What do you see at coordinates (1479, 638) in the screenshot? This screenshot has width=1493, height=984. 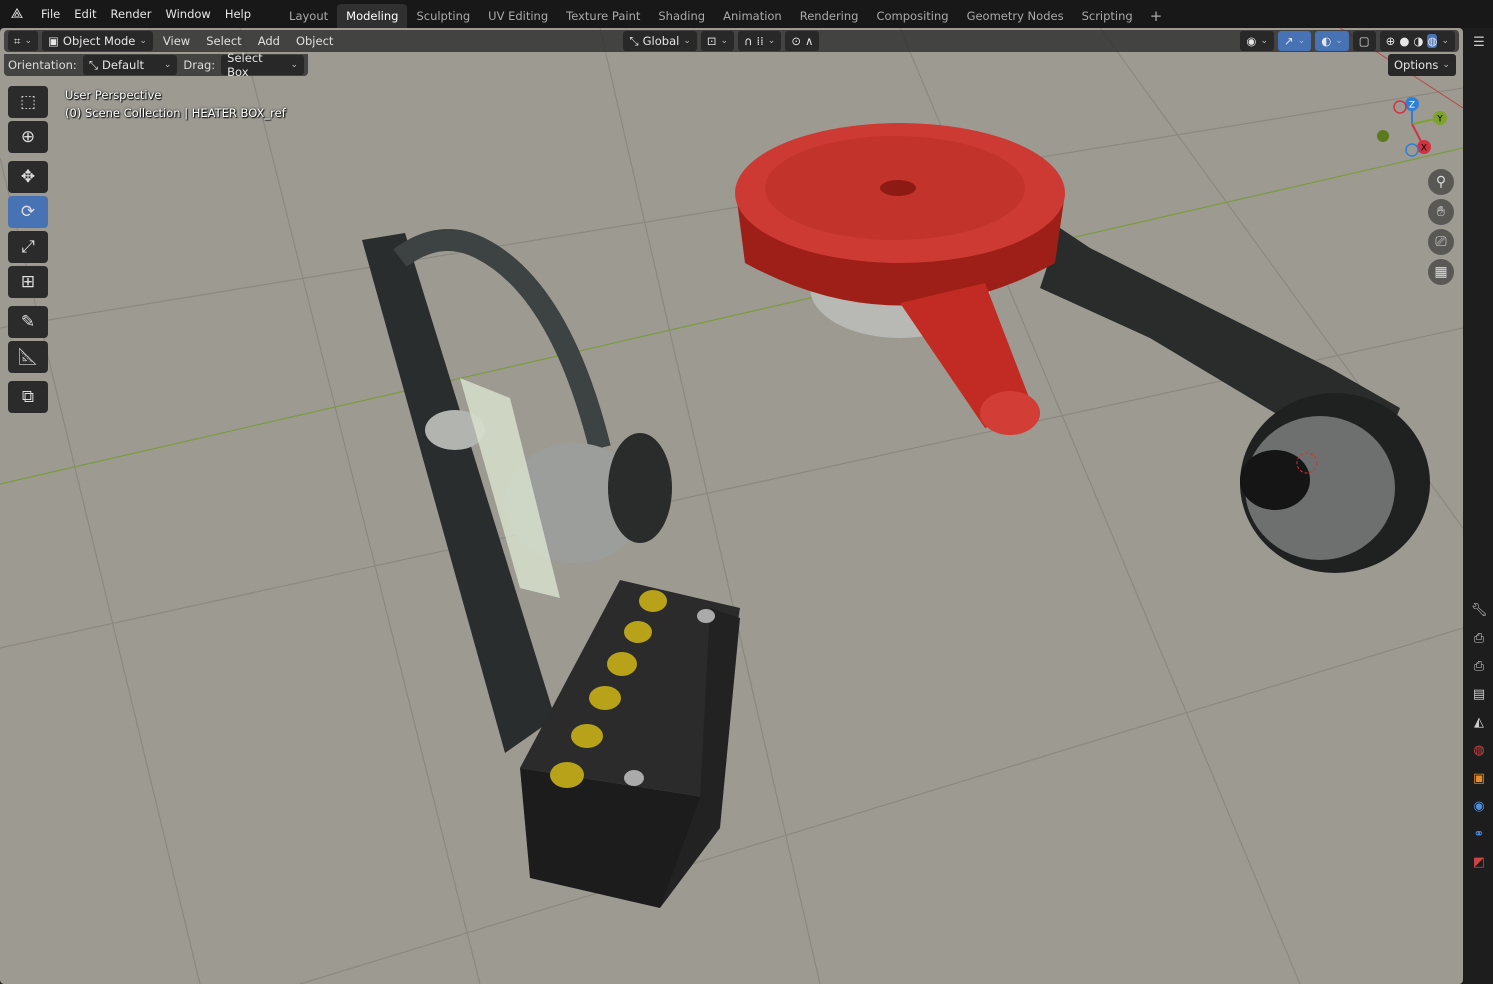 I see `render-properties-icon: ⎙` at bounding box center [1479, 638].